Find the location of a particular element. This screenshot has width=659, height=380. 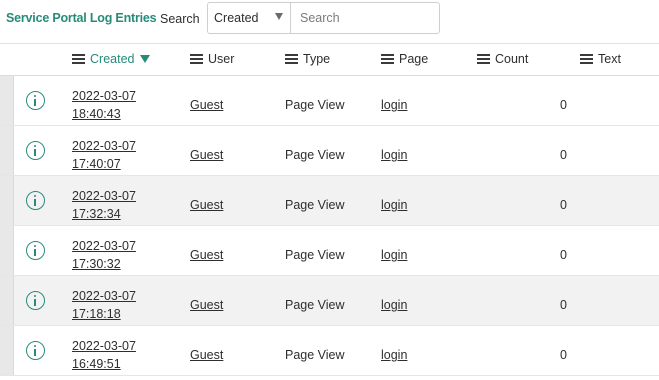

created-link: 2022-03-07 17:30:32 is located at coordinates (104, 255).